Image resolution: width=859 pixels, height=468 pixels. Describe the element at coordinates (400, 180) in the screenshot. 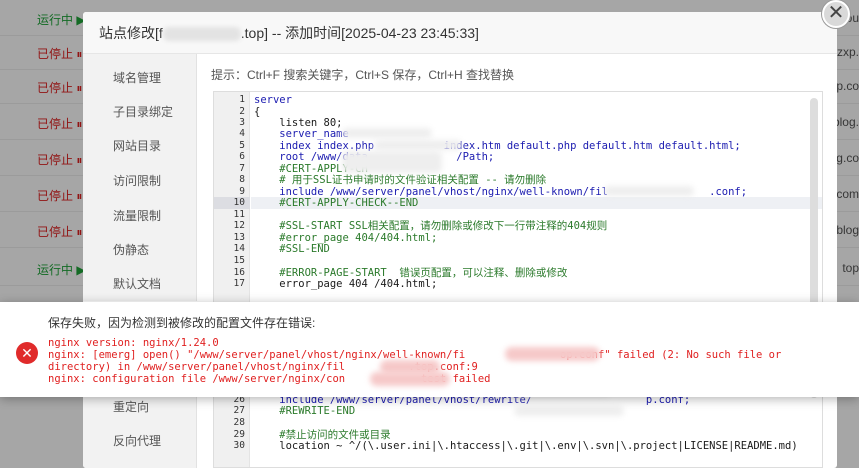

I see `code-line: # 用于SSL证书申请时的文件验证相关配置 -- 请勿删除` at that location.